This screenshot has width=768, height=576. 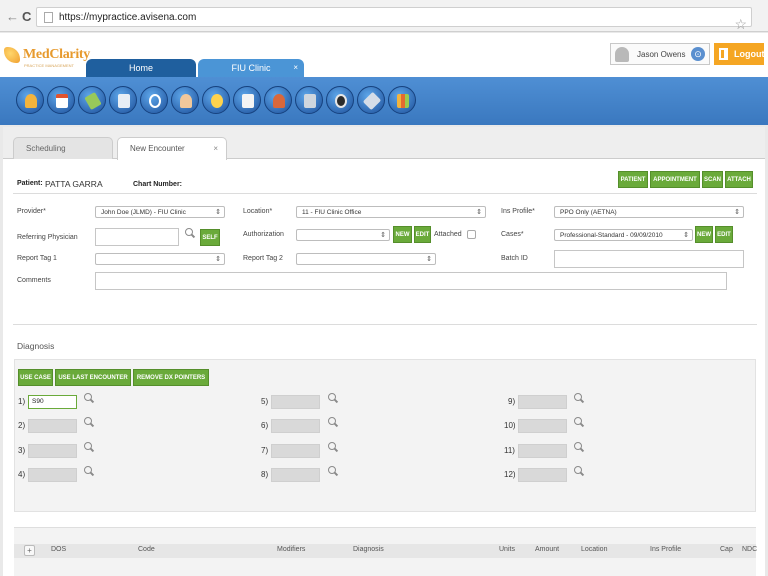 What do you see at coordinates (309, 100) in the screenshot?
I see `files-icon` at bounding box center [309, 100].